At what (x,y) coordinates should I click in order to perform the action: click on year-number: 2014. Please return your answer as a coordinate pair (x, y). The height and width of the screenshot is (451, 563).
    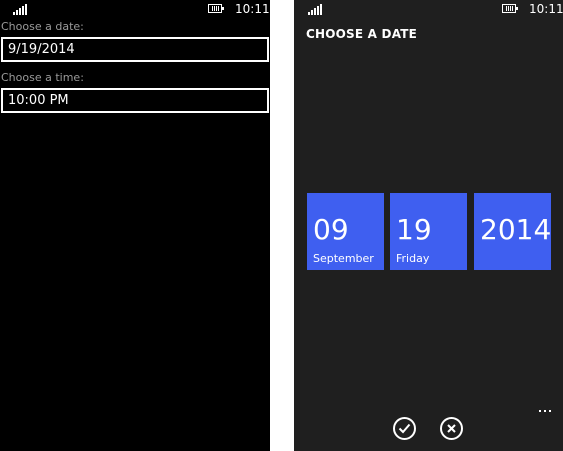
    Looking at the image, I should click on (516, 229).